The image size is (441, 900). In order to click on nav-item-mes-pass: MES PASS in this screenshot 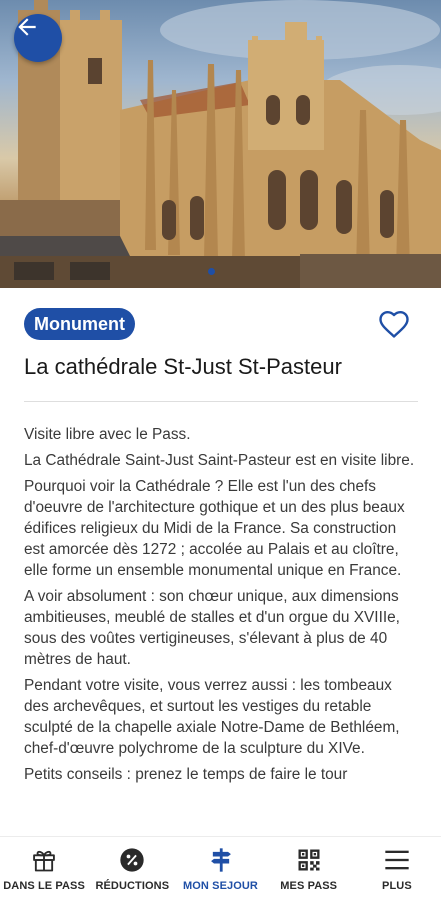, I will do `click(309, 868)`.